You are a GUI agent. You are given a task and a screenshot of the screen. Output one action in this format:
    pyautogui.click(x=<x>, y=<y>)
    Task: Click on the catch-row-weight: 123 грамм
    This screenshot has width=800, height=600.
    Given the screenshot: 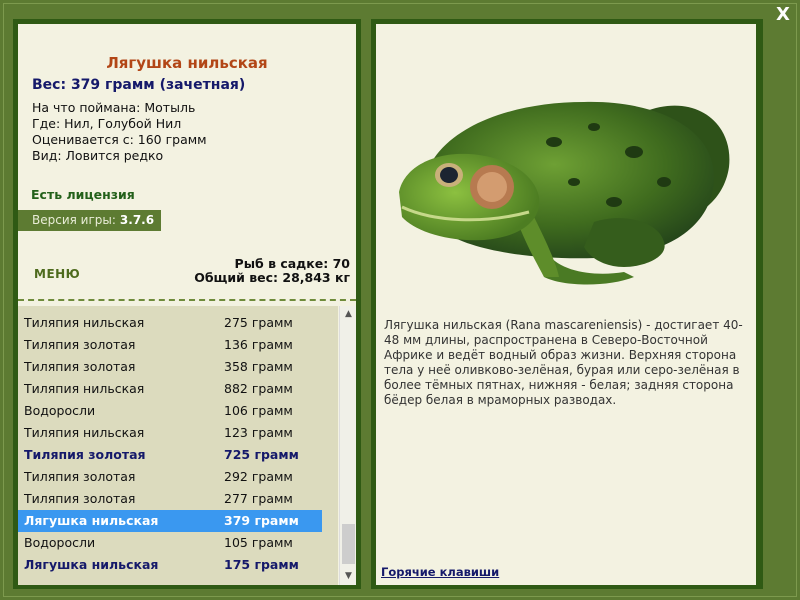 What is the action you would take?
    pyautogui.click(x=258, y=432)
    